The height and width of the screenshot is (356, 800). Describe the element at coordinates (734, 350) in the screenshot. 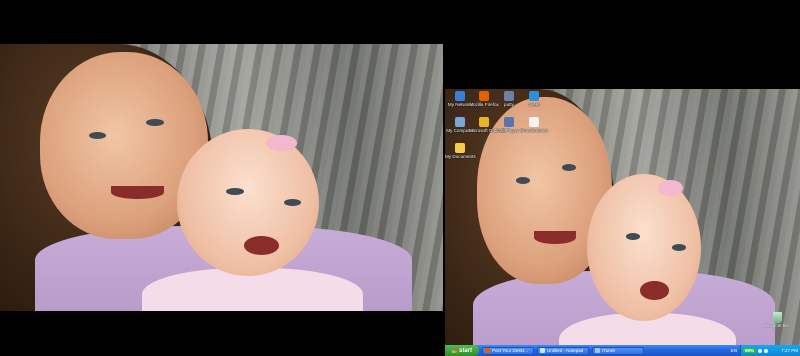

I see `language-indicator: EN` at that location.